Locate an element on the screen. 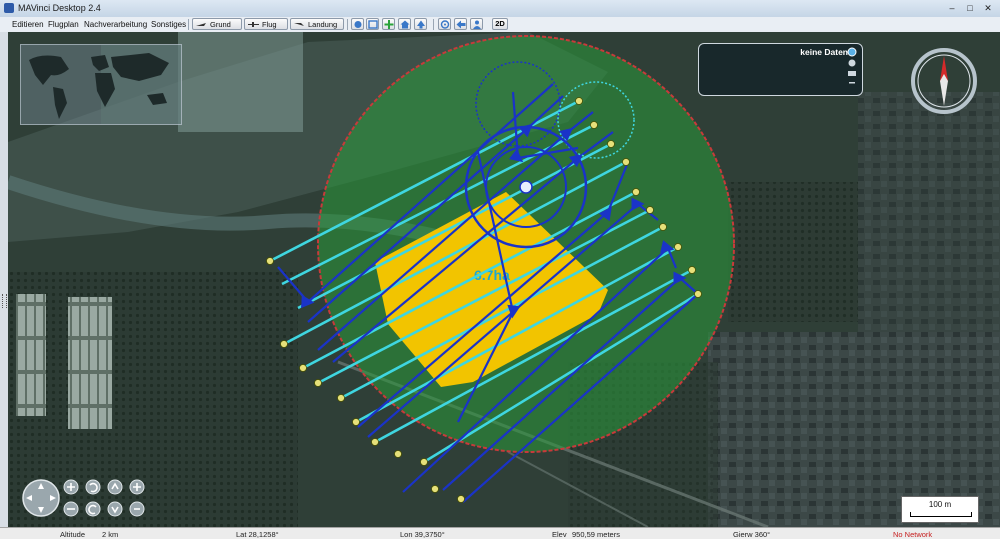 This screenshot has width=1000, height=539. add-button is located at coordinates (388, 24).